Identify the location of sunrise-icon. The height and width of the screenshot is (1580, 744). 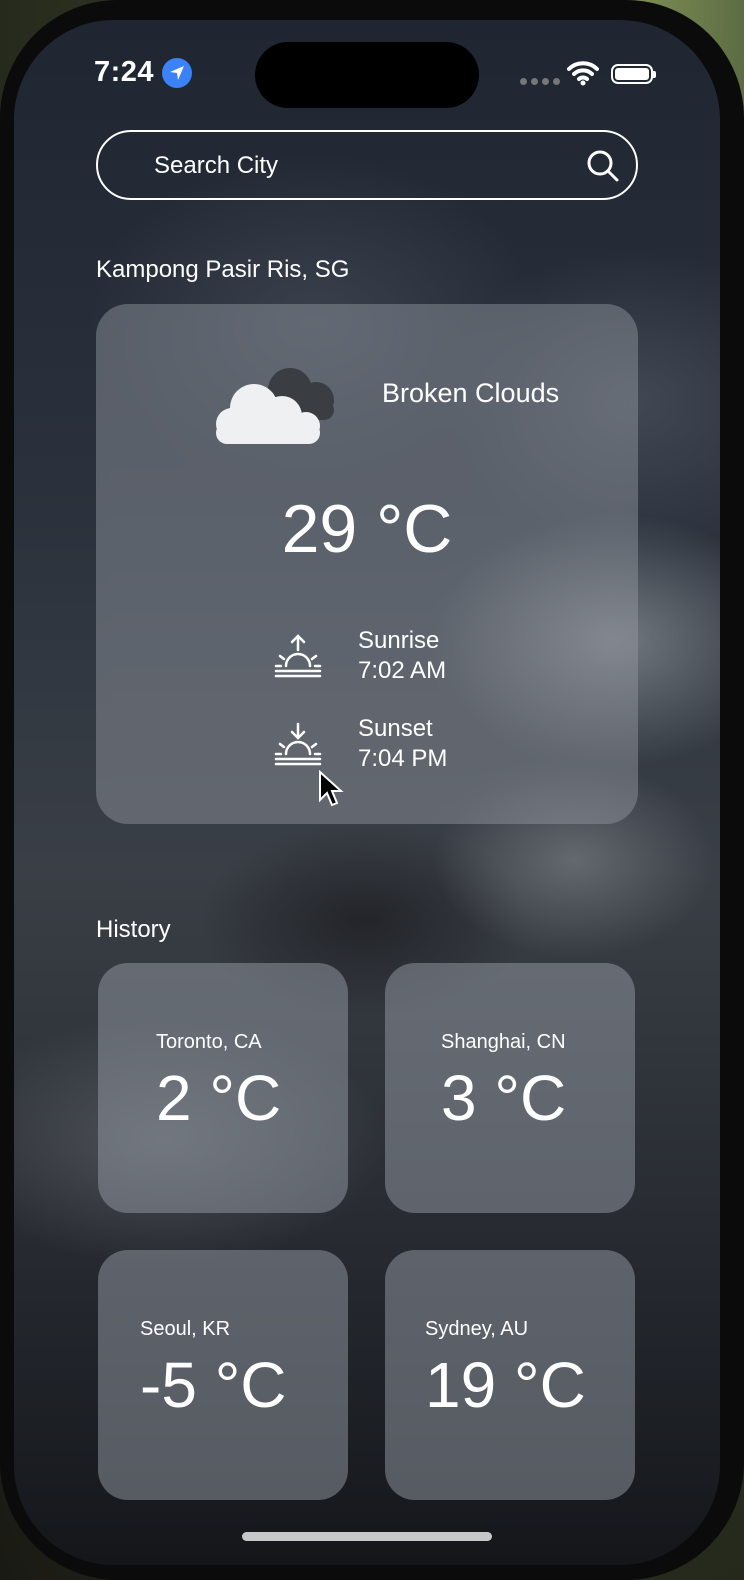
(298, 656).